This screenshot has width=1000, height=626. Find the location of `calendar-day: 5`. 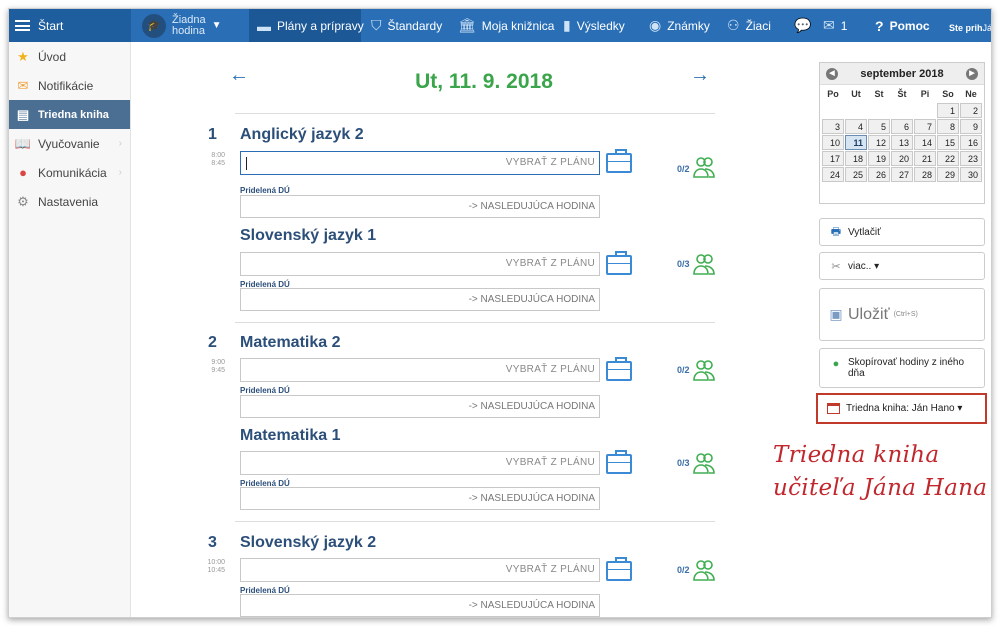

calendar-day: 5 is located at coordinates (879, 126).